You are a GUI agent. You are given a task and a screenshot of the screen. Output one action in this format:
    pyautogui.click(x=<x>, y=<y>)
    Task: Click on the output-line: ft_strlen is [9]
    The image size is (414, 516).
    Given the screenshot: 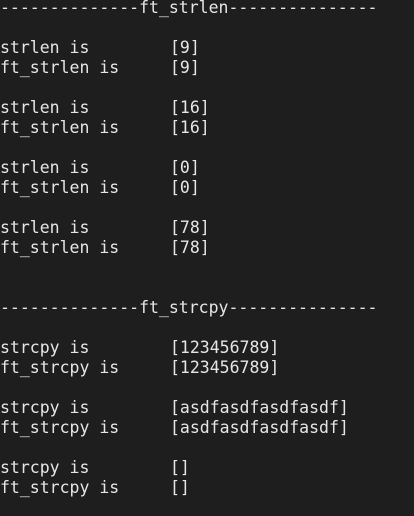 What is the action you would take?
    pyautogui.click(x=207, y=68)
    